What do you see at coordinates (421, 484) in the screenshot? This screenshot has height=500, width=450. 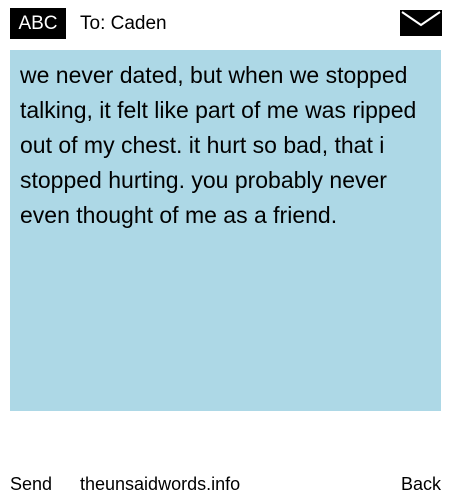 I see `back-button: Back` at bounding box center [421, 484].